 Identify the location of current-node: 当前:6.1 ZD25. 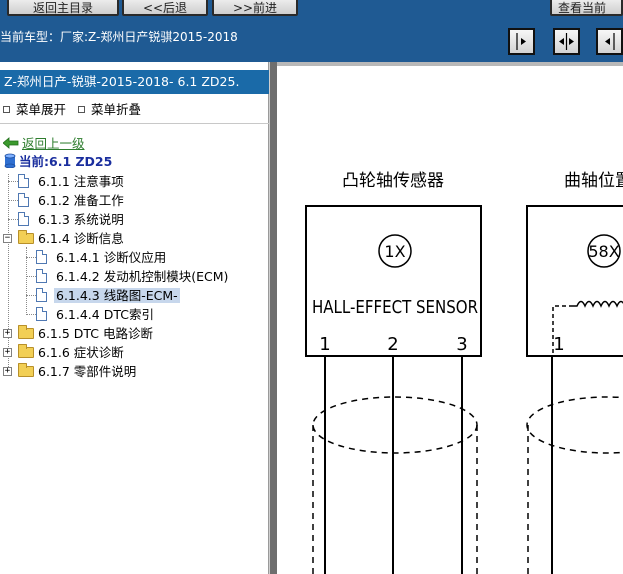
(57, 161).